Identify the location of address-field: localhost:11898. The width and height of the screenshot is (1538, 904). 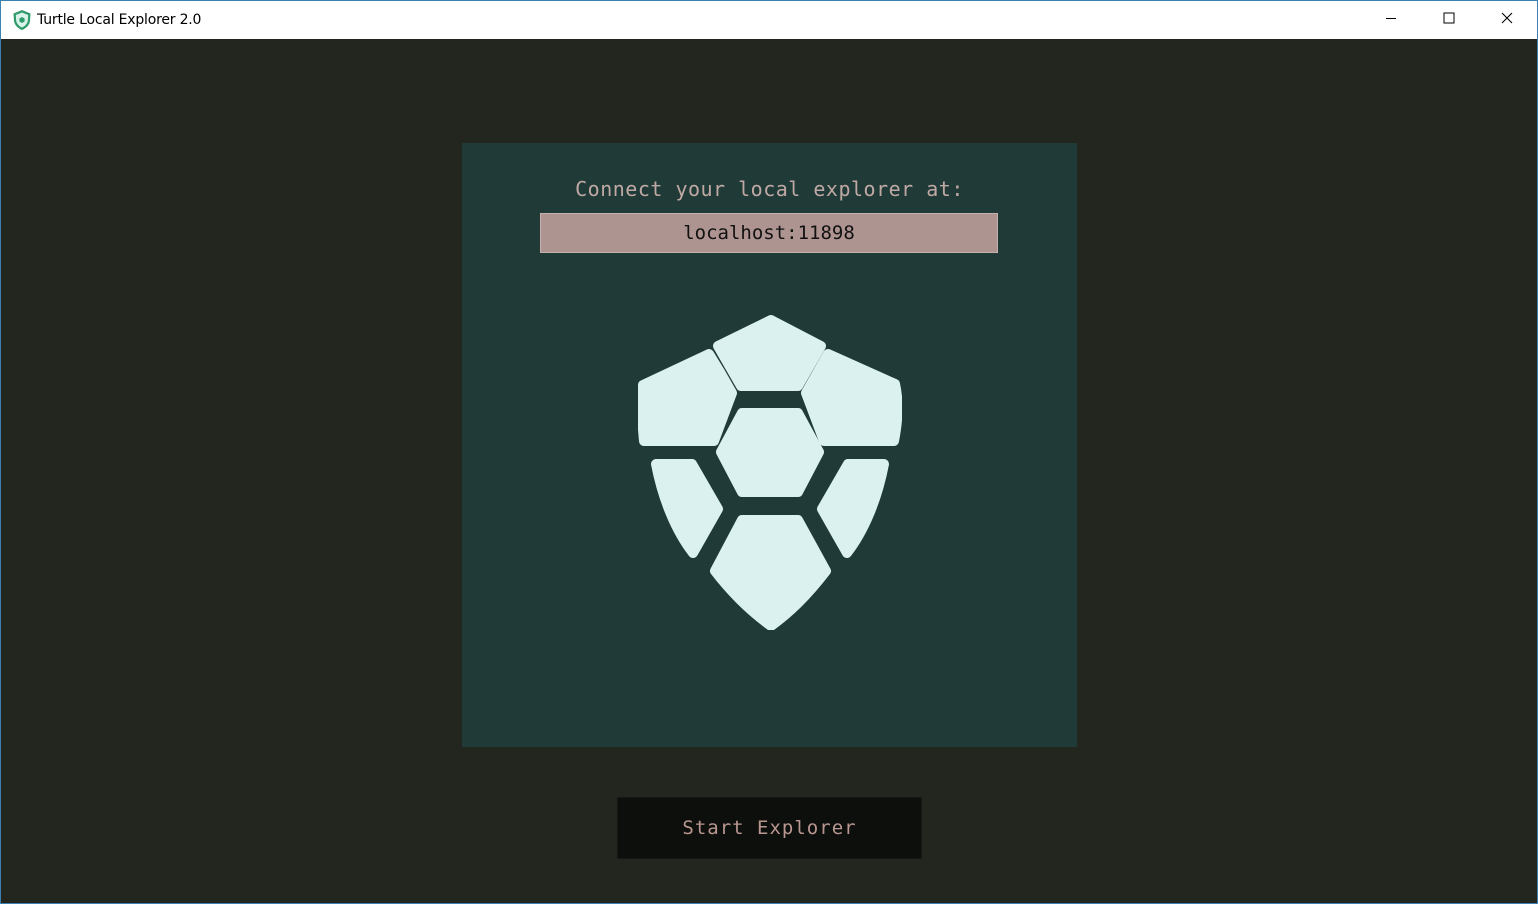
(769, 233).